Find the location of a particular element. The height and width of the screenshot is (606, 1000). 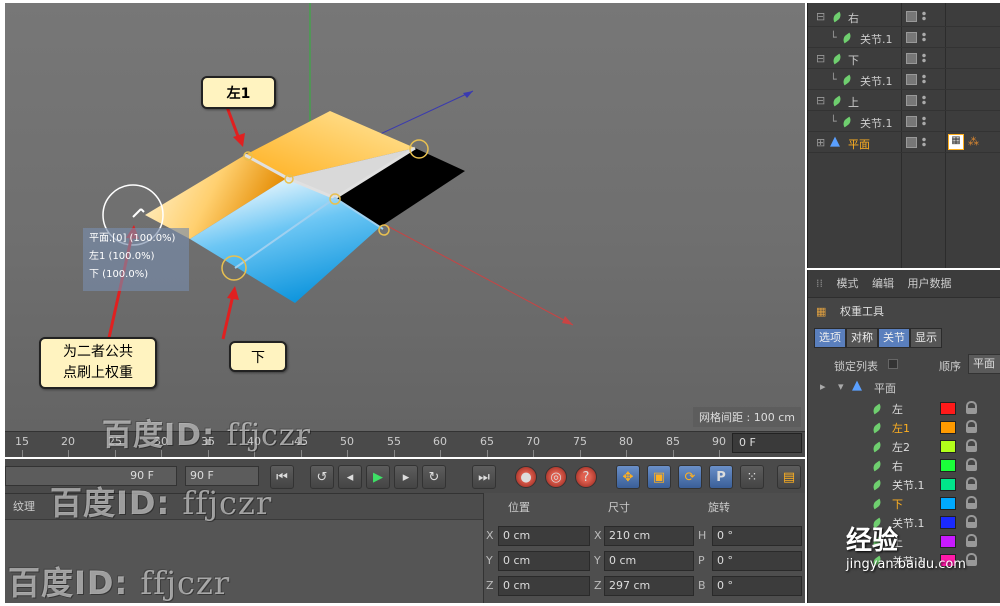

plane-icon: ▲ is located at coordinates (835, 141).